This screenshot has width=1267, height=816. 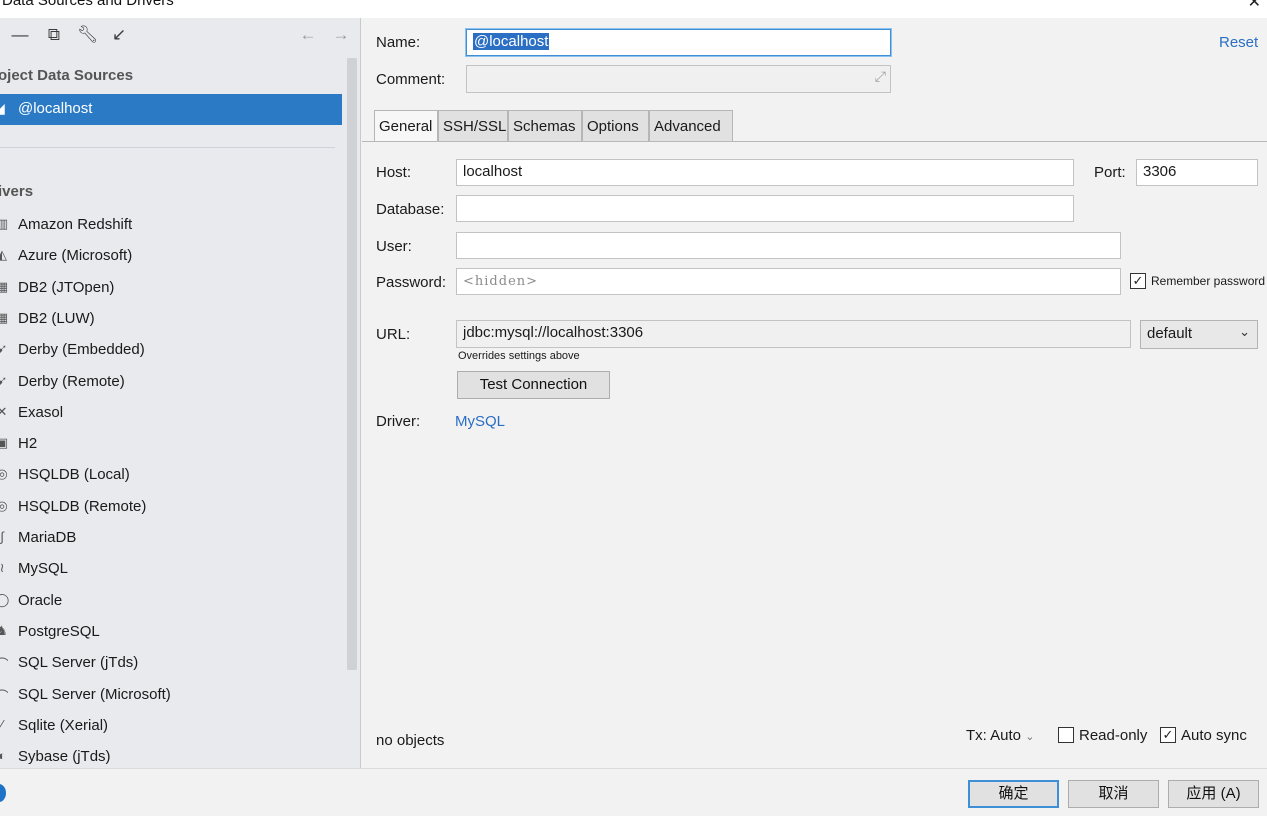 I want to click on data-source-item: ◢ @localhost, so click(x=171, y=109).